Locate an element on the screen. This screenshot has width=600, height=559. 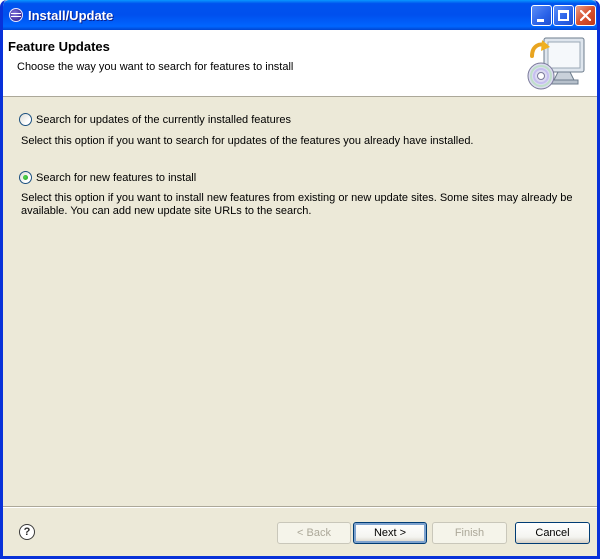
cancel-button: Cancel is located at coordinates (552, 533).